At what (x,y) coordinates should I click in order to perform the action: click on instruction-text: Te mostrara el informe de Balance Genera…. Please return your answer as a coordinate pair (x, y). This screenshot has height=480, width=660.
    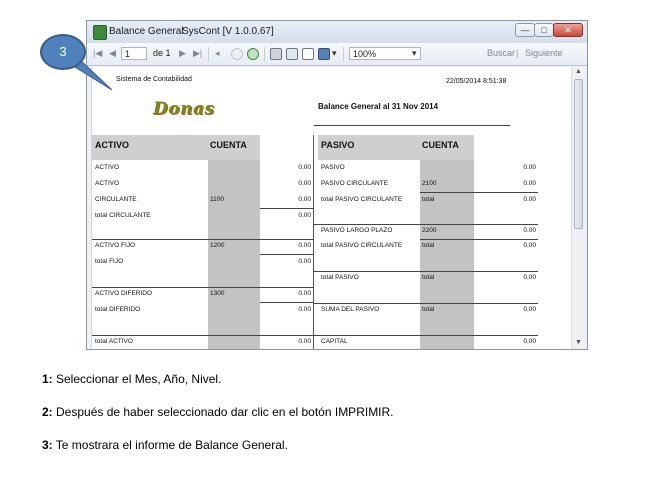
    Looking at the image, I should click on (170, 445).